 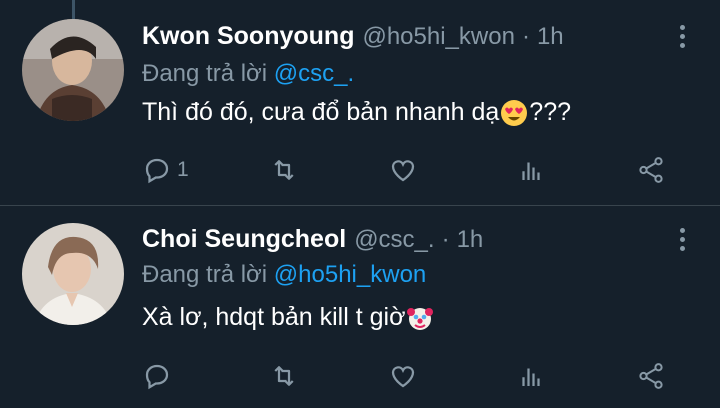 I want to click on tweet-text: Thì đó đó, cưa đổ bản nhanh dạ ???, so click(x=356, y=112).